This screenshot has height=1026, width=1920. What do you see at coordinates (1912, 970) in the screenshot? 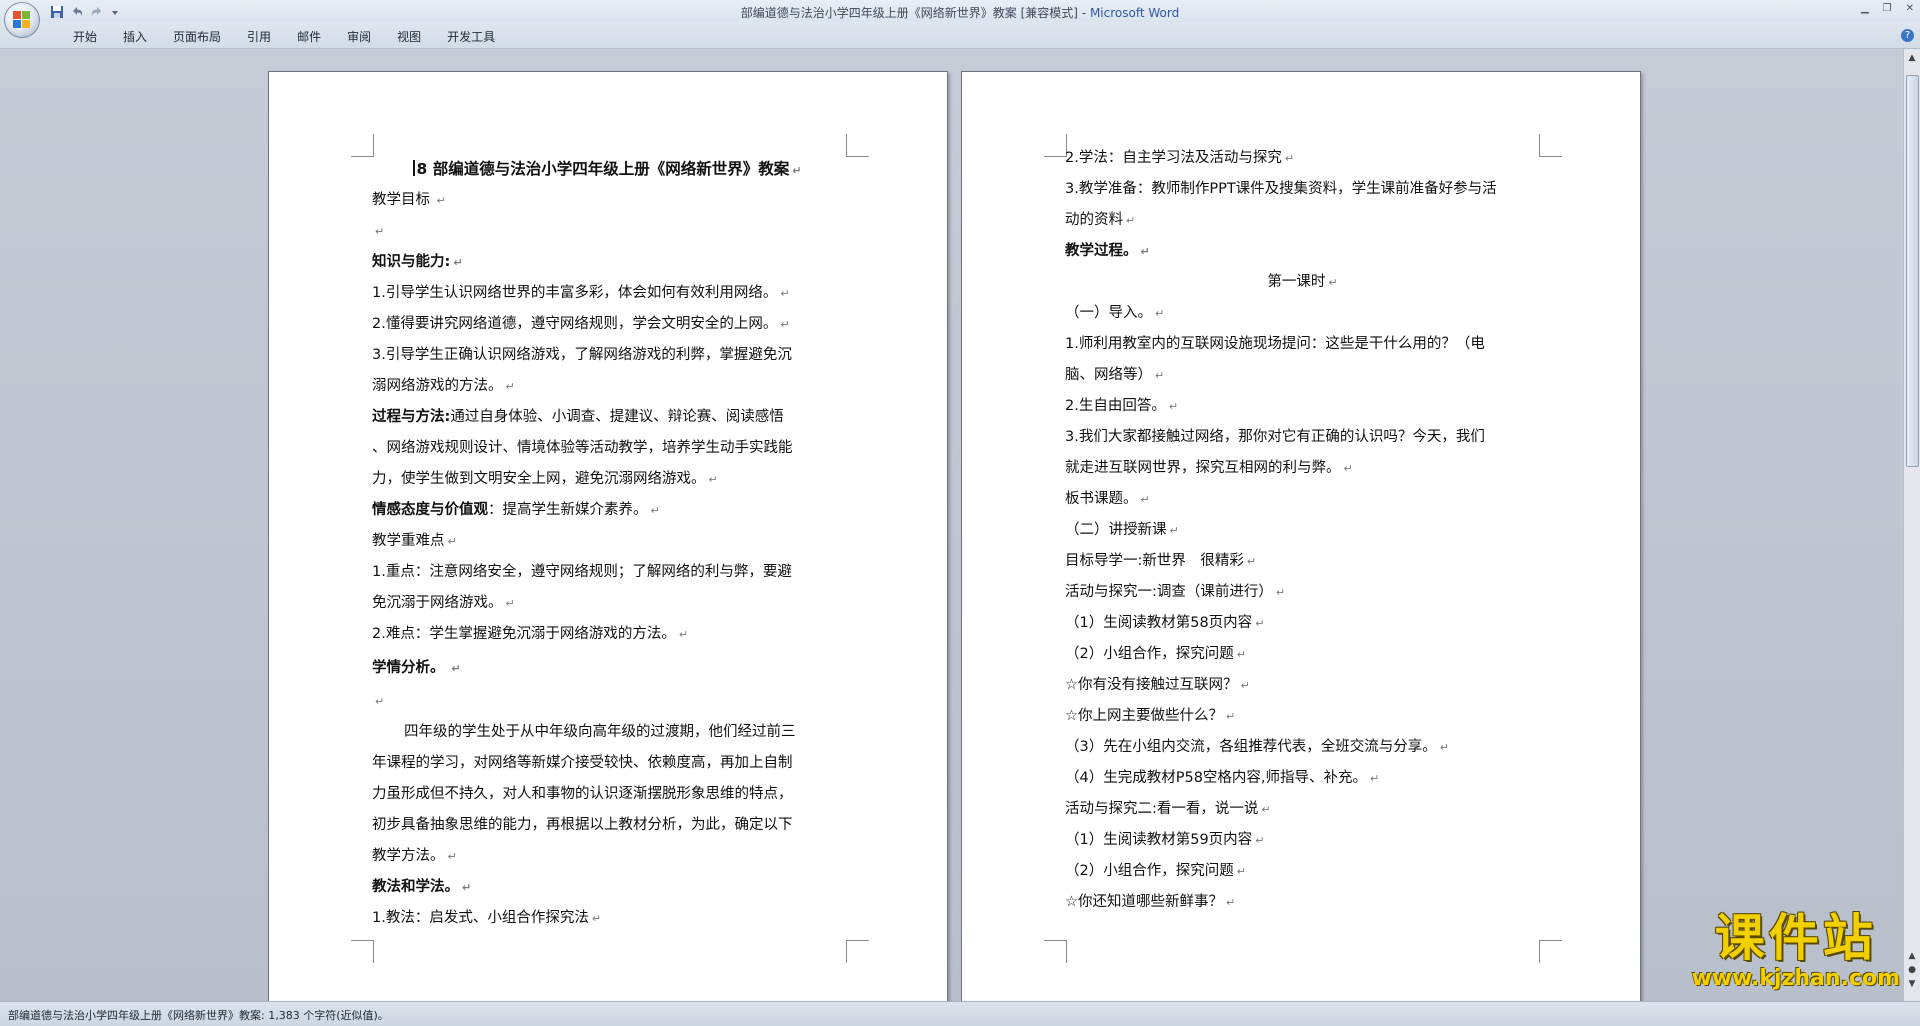
I see `browse-object-icon: ●` at bounding box center [1912, 970].